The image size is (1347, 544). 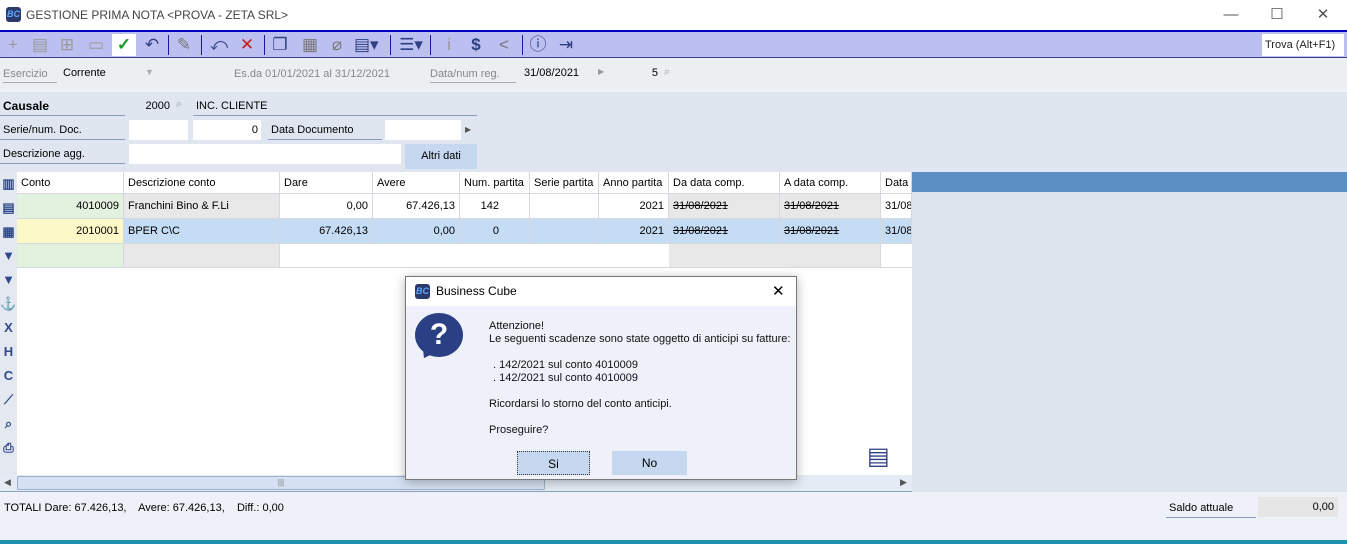 I want to click on scroll-left-icon: ◀, so click(x=7, y=482).